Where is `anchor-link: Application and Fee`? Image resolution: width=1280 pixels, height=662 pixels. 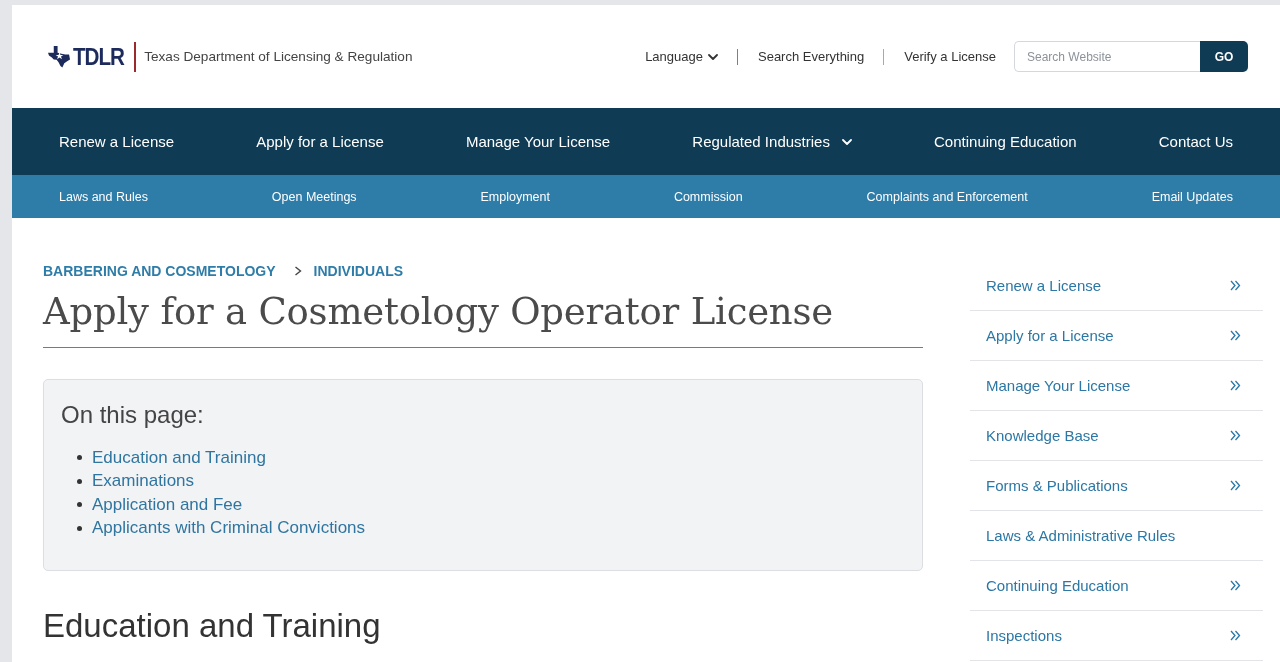 anchor-link: Application and Fee is located at coordinates (167, 504).